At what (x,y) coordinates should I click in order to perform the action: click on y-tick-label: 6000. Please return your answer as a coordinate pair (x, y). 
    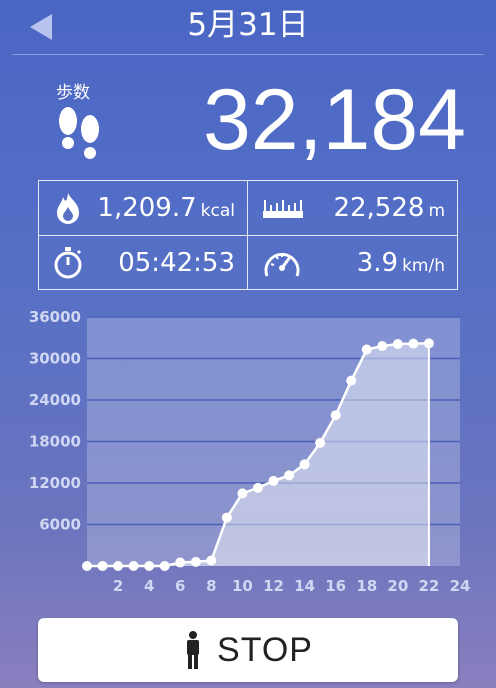
    Looking at the image, I should click on (60, 525).